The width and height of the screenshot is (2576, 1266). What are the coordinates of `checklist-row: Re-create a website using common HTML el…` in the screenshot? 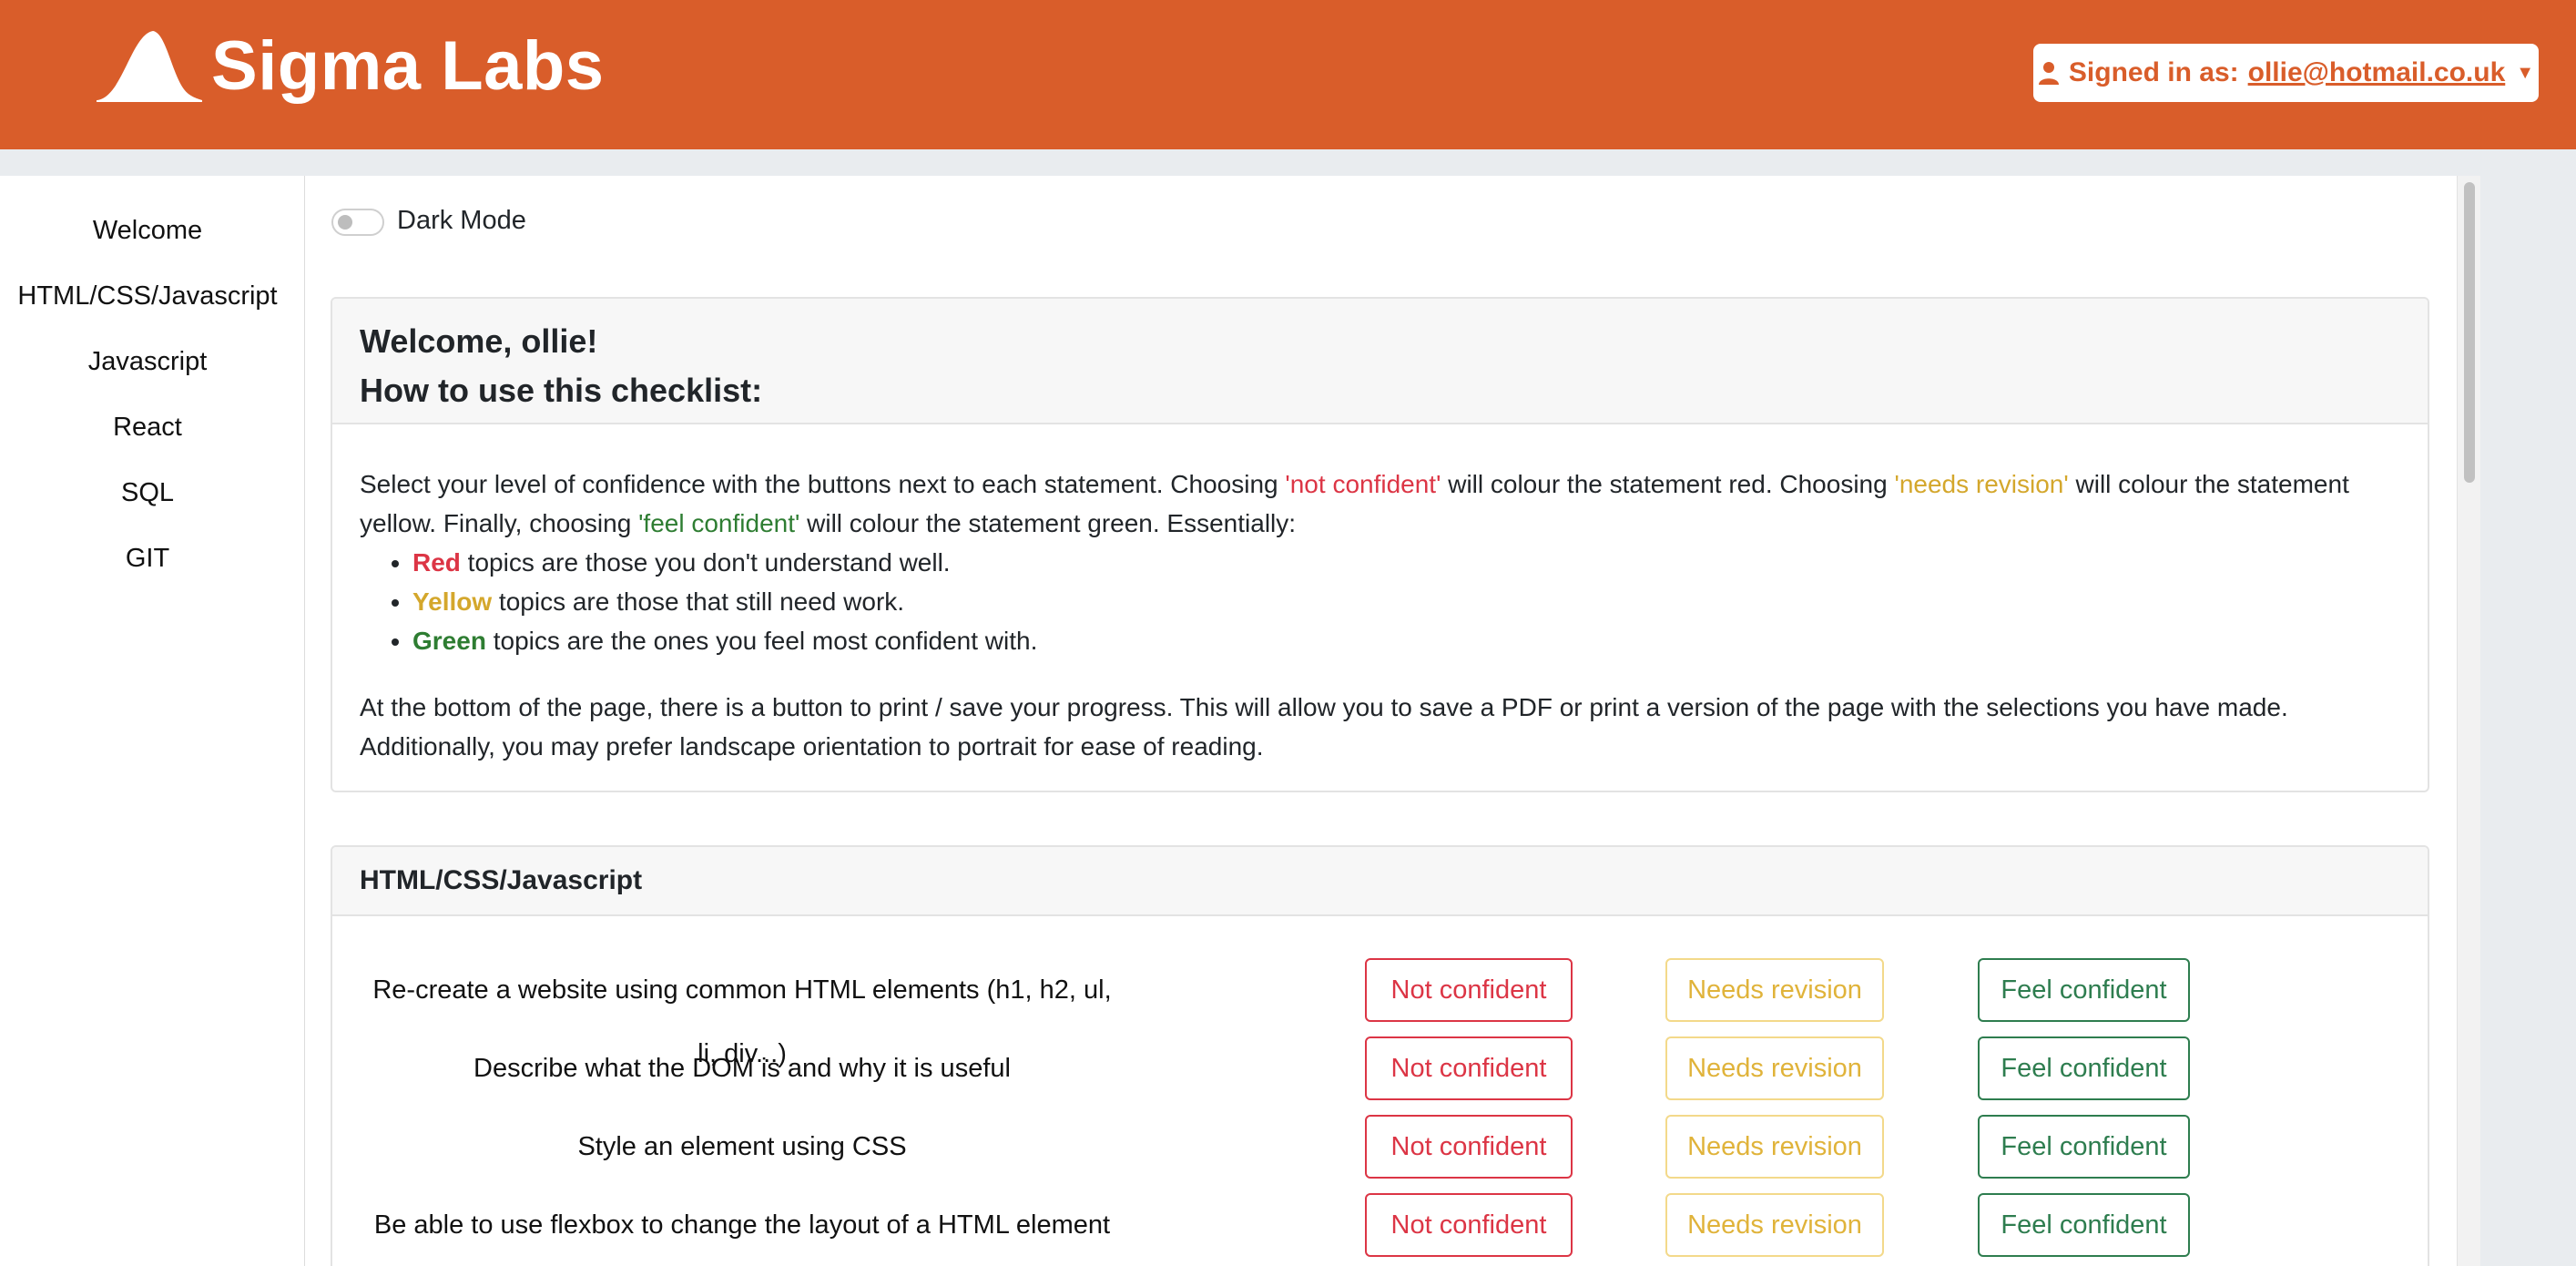 It's located at (1380, 1013).